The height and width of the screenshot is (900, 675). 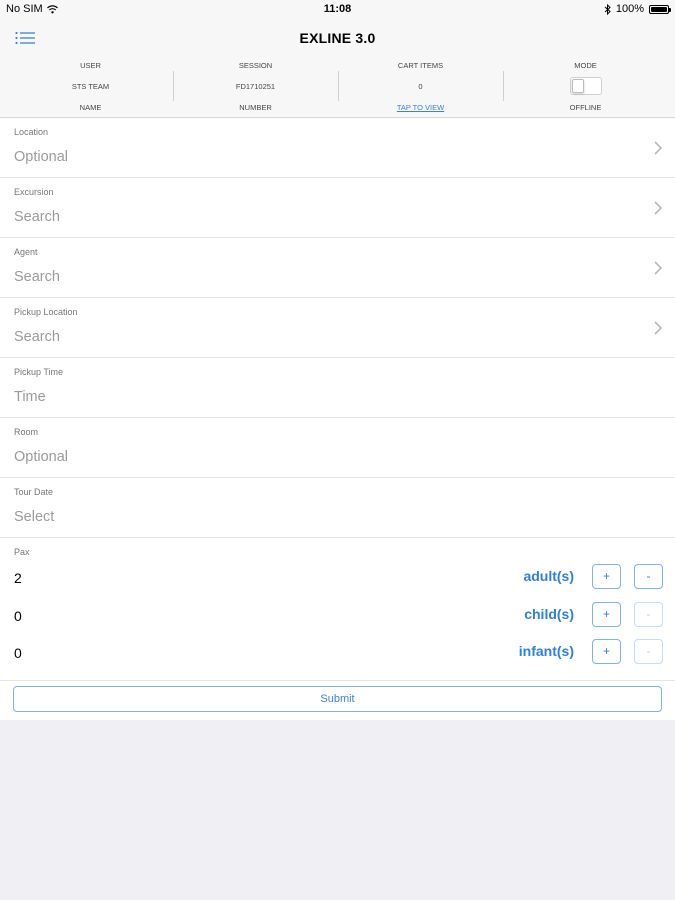 What do you see at coordinates (548, 576) in the screenshot?
I see `pax-type-label: adult(s)` at bounding box center [548, 576].